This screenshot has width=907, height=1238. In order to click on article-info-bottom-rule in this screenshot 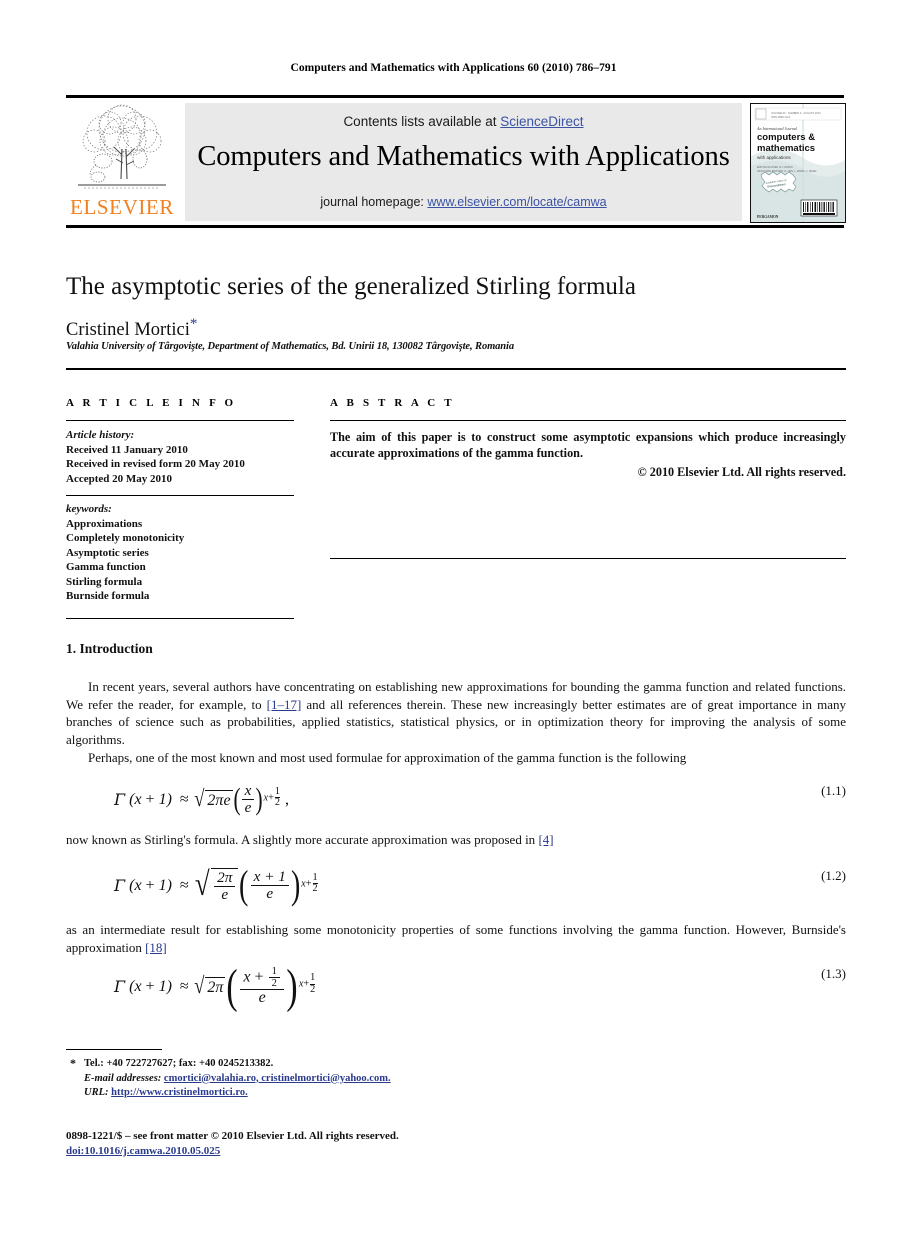, I will do `click(180, 618)`.